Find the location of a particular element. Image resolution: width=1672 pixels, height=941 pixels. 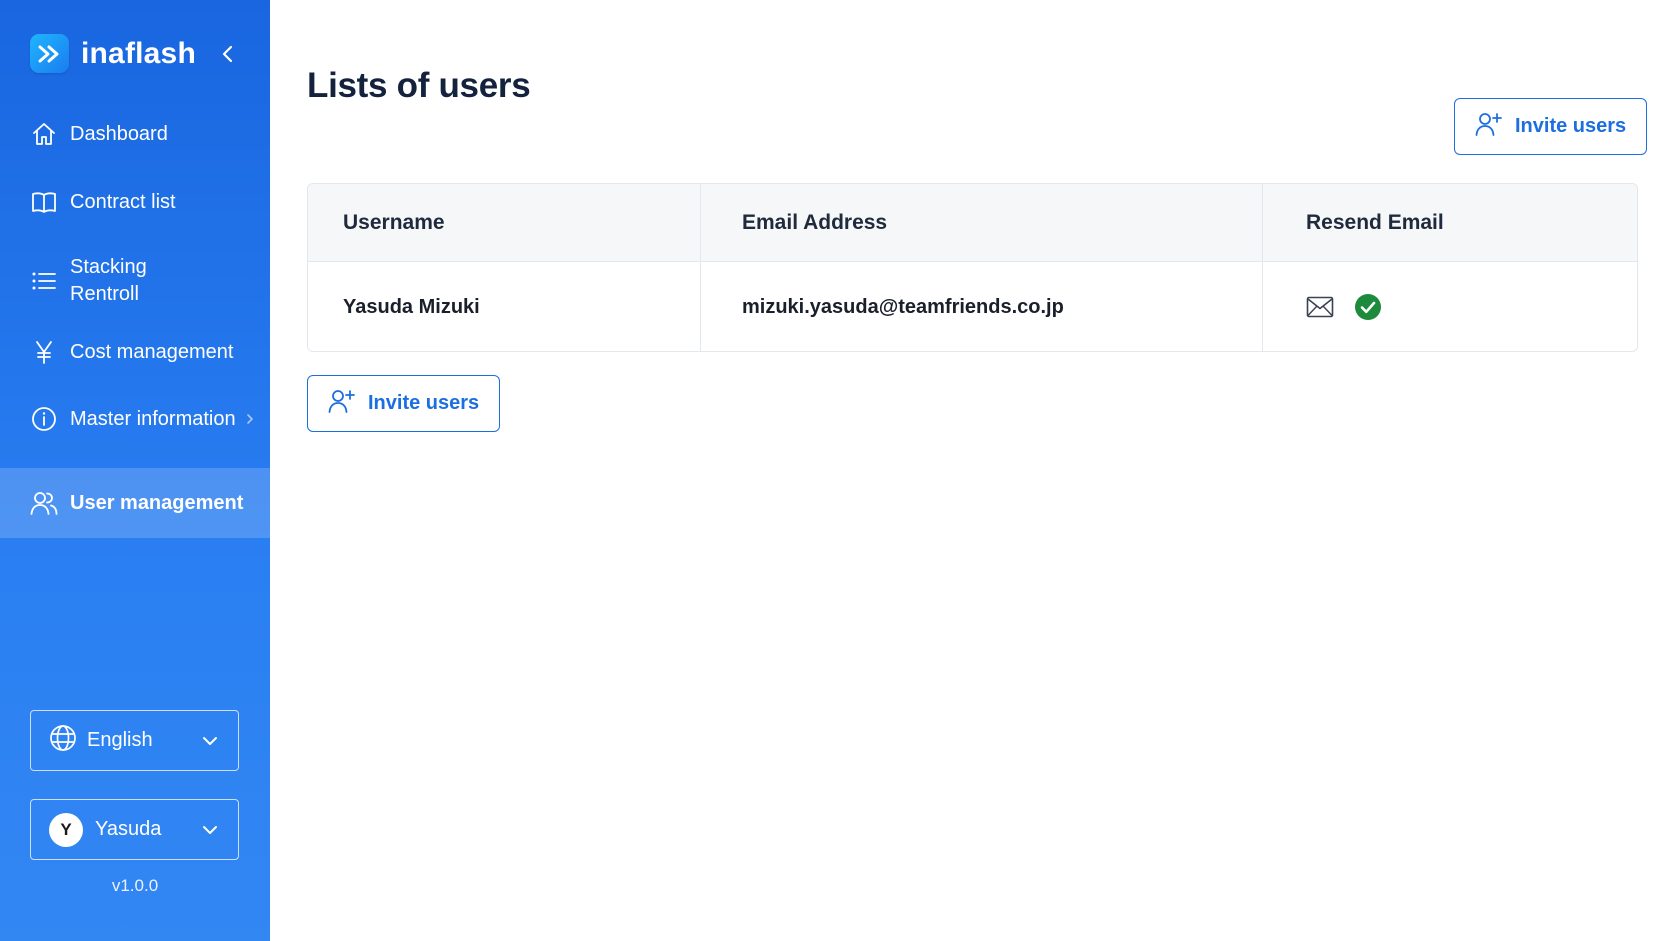

invite-users-button-bottom: Invite users is located at coordinates (404, 403).